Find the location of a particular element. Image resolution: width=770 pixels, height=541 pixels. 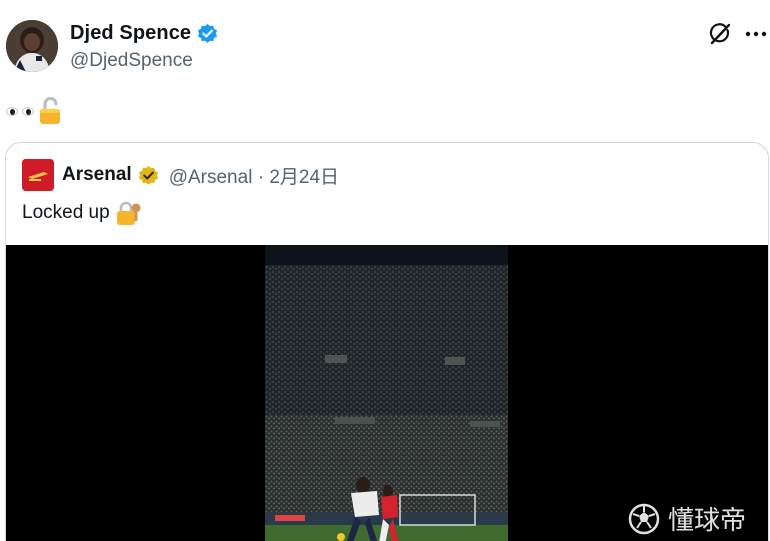

more-options-icon is located at coordinates (756, 34).